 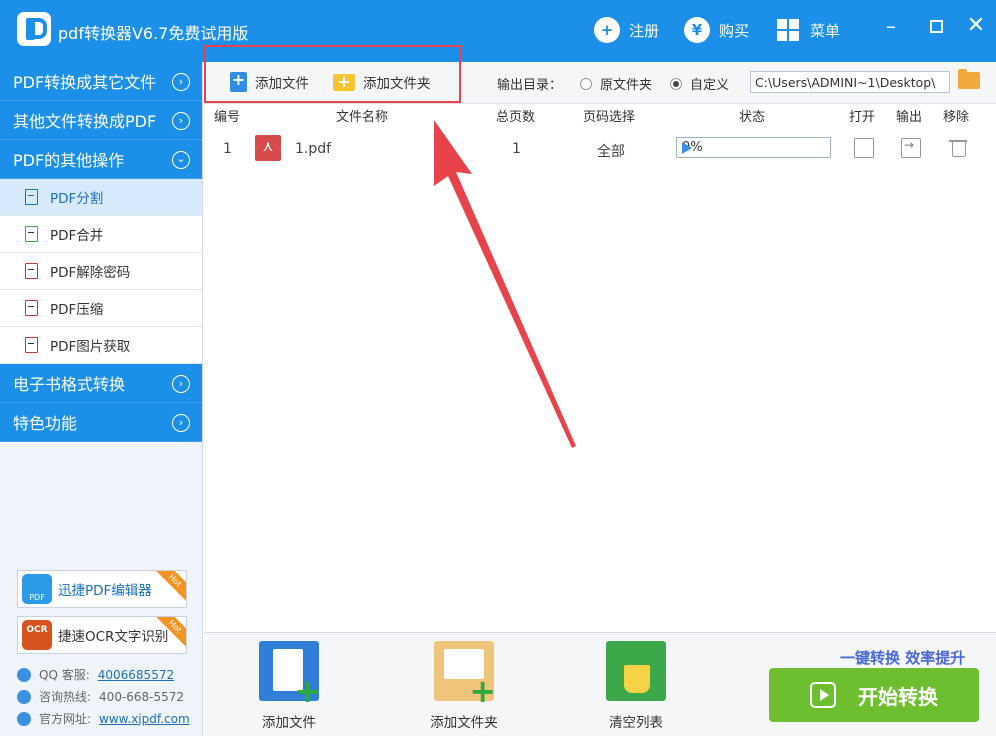 What do you see at coordinates (101, 422) in the screenshot?
I see `sidebar-category-features: 特色功能 ›` at bounding box center [101, 422].